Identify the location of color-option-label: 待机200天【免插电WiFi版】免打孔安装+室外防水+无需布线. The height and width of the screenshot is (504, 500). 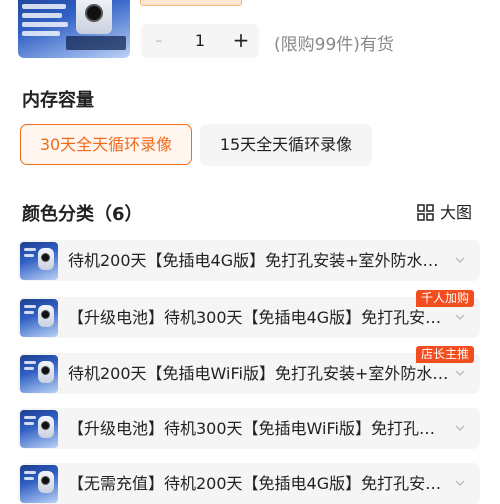
(259, 373).